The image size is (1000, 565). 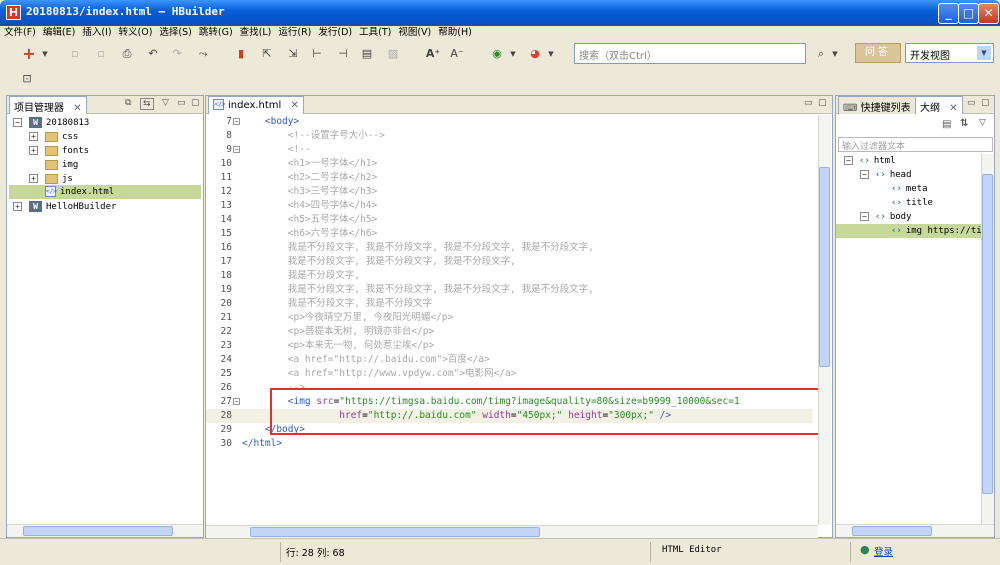 What do you see at coordinates (509, 220) in the screenshot?
I see `code-line: 14 <h5>五号字体</h5>` at bounding box center [509, 220].